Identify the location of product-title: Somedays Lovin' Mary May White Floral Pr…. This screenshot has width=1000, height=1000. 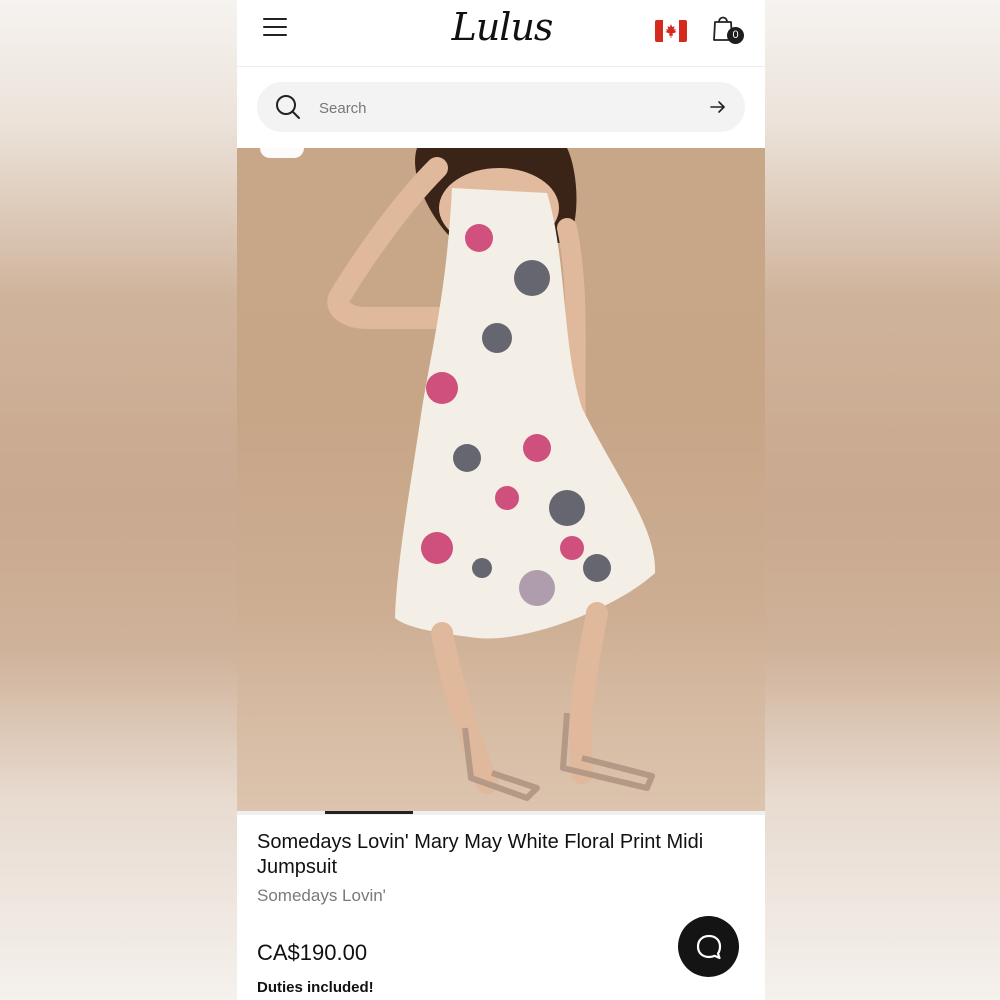
(480, 854).